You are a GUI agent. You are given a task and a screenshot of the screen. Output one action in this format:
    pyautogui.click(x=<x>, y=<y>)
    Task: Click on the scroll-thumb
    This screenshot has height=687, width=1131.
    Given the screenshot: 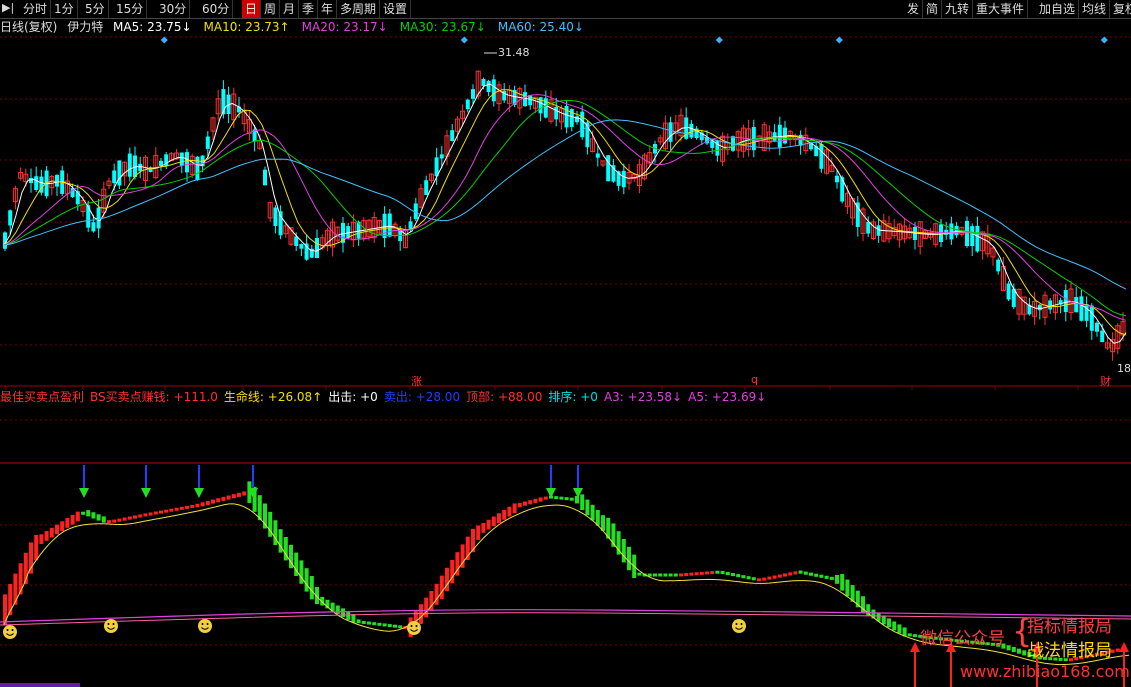 What is the action you would take?
    pyautogui.click(x=40, y=685)
    